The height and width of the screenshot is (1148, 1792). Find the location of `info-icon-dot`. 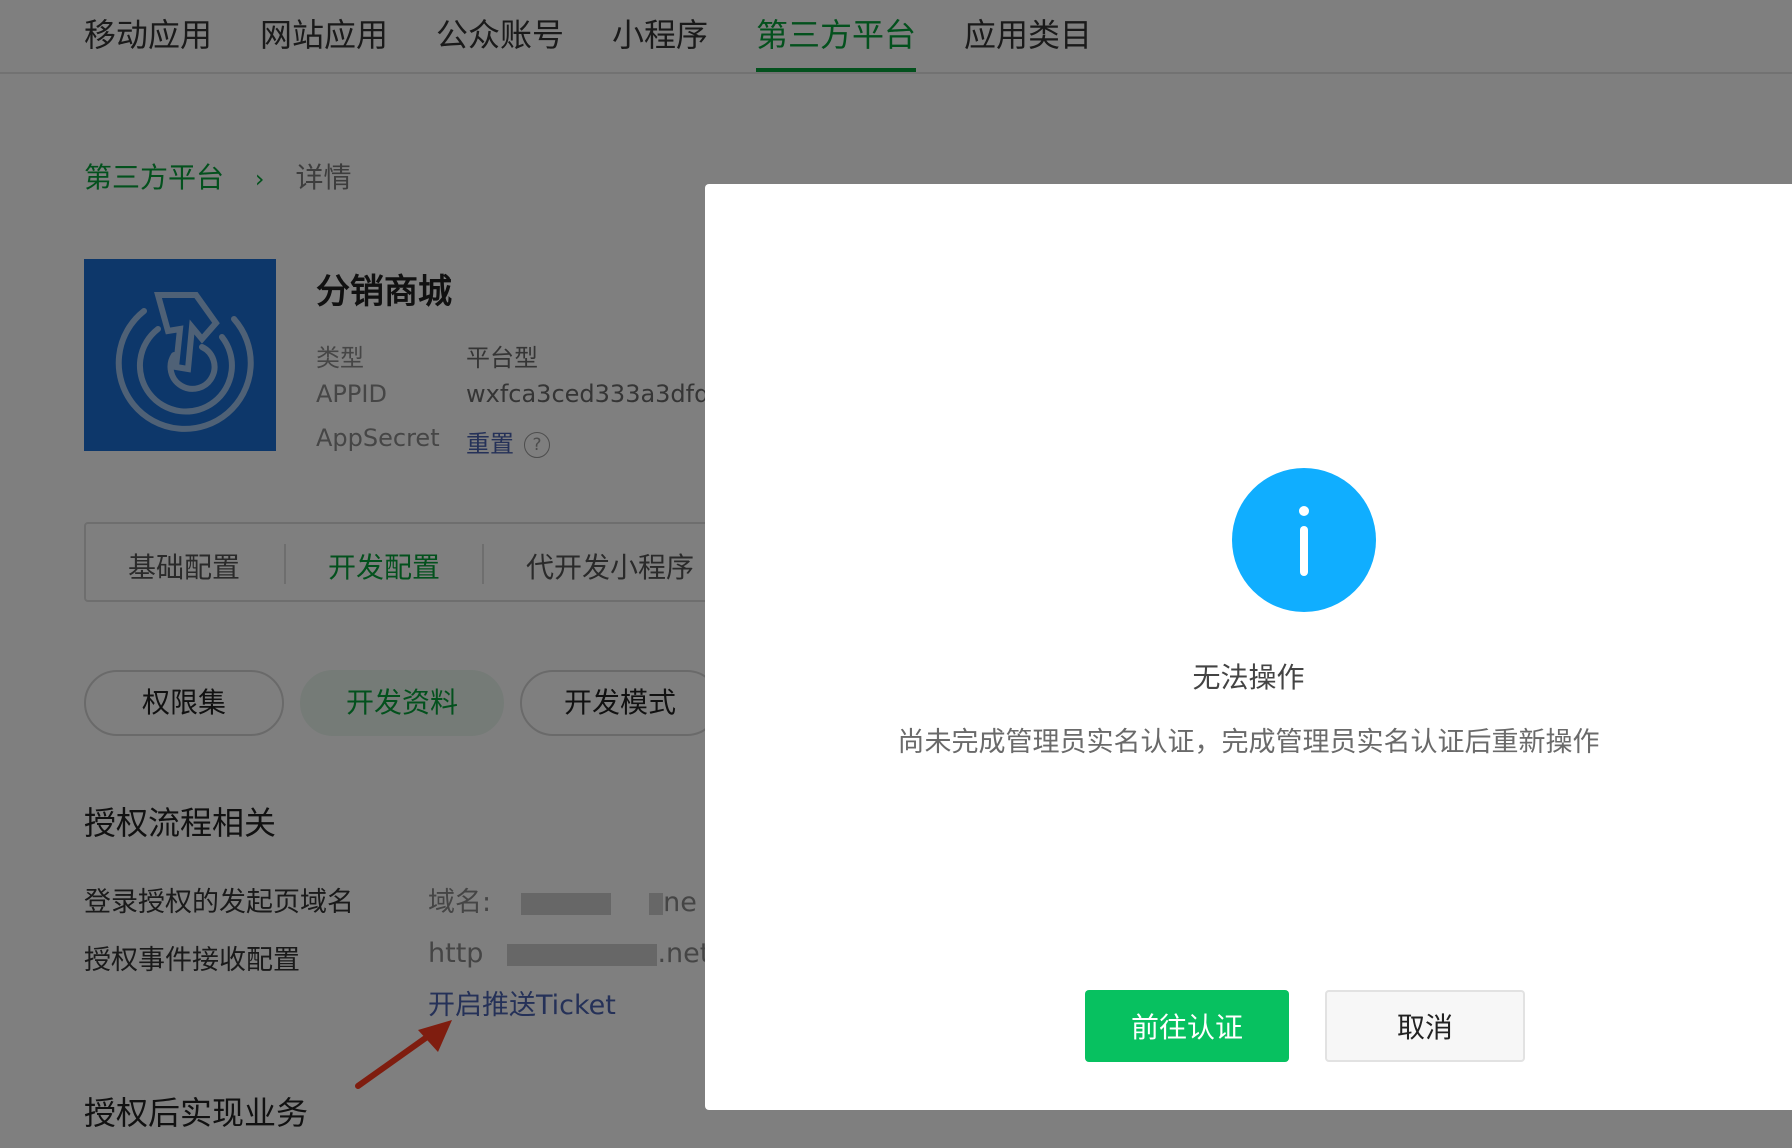

info-icon-dot is located at coordinates (1304, 511).